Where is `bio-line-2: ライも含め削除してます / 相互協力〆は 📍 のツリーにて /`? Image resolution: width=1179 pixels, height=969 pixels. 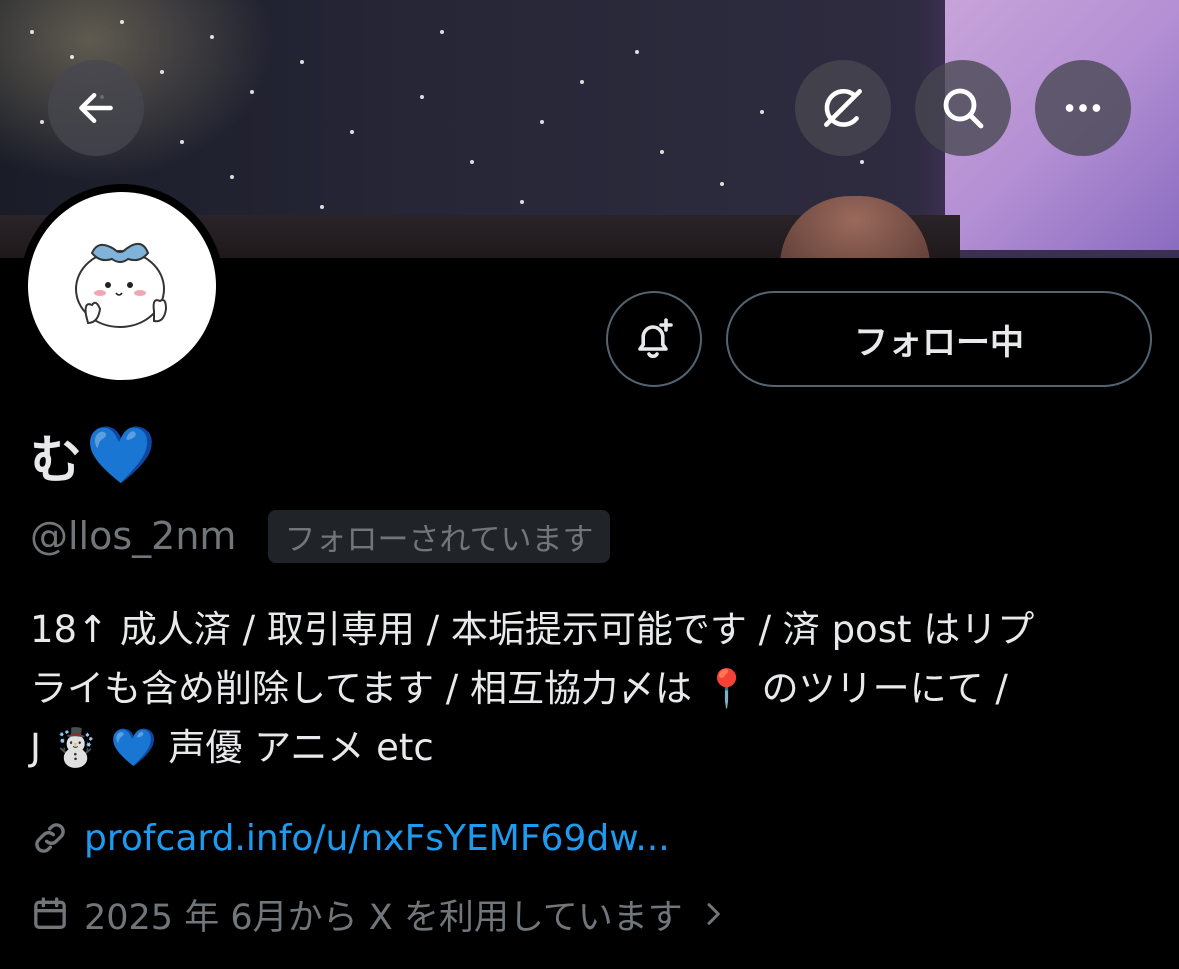
bio-line-2: ライも含め削除してます / 相互協力〆は 📍 のツリーにて / is located at coordinates (519, 688).